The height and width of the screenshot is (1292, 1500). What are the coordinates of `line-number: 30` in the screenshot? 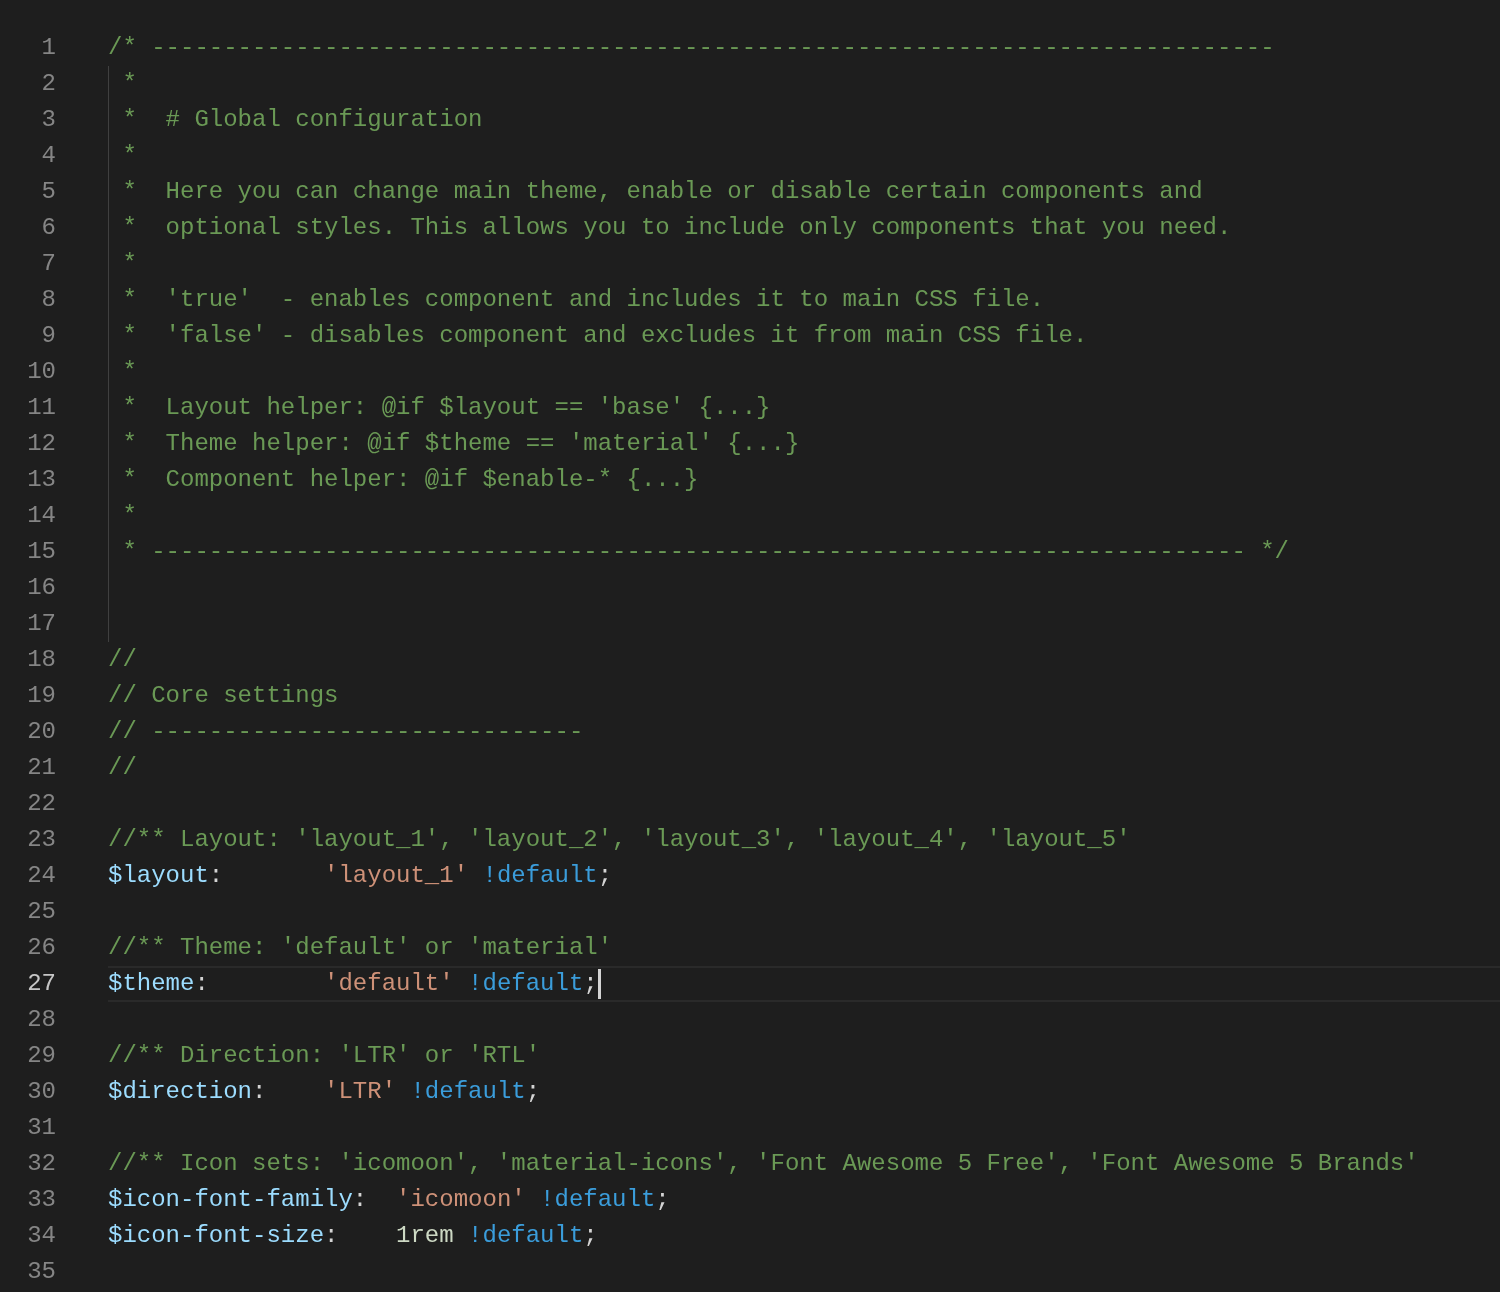 It's located at (41, 1092).